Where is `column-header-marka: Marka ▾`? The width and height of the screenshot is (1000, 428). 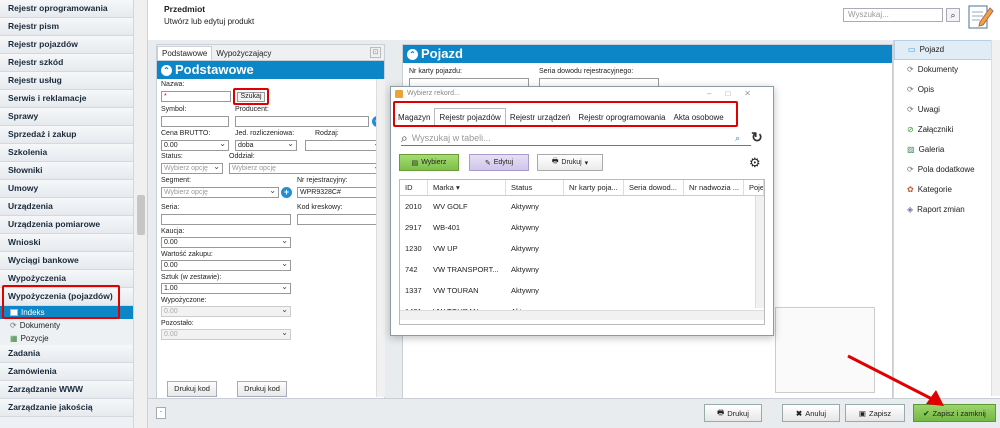 column-header-marka: Marka ▾ is located at coordinates (467, 187).